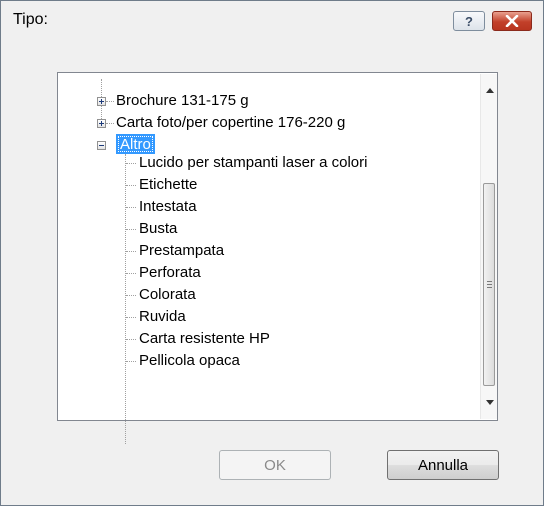 This screenshot has height=506, width=544. I want to click on arrow-down-icon, so click(489, 402).